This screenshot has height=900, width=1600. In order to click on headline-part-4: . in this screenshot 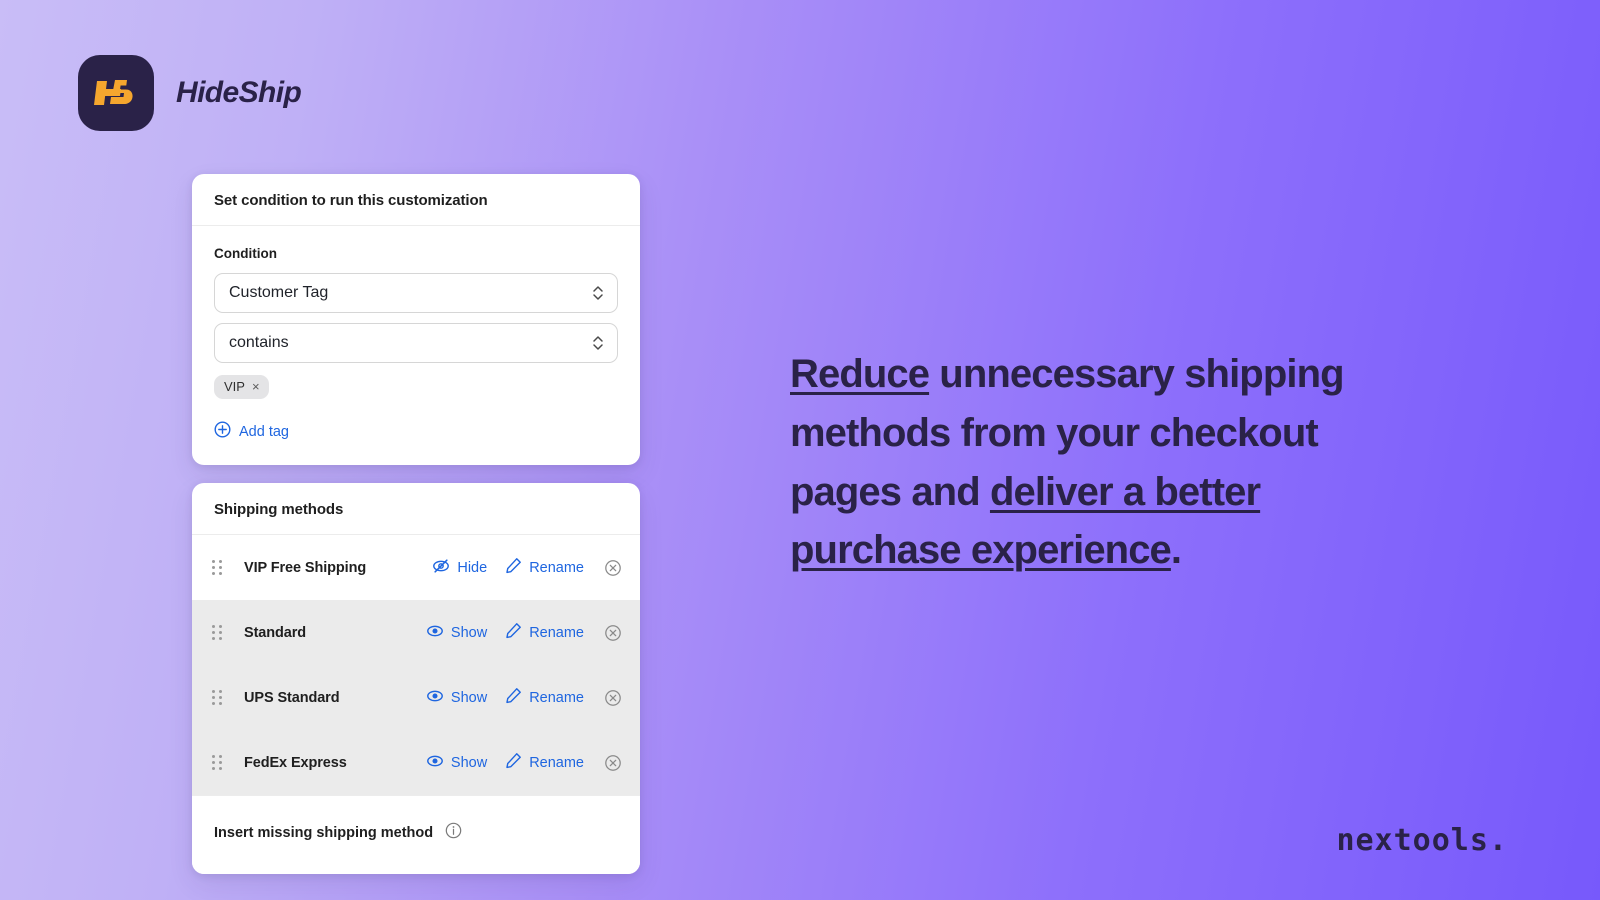, I will do `click(1176, 550)`.